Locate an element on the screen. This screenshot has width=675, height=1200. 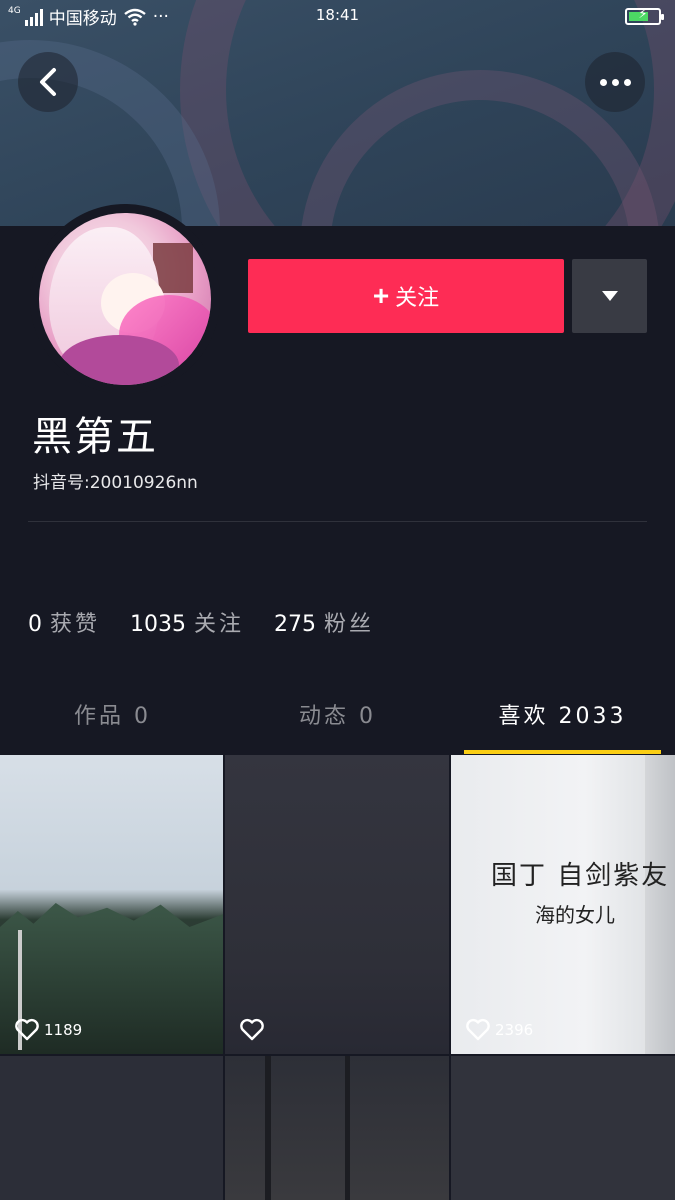
status-bar: 4G 中国移动 ··· 18:41 ⚡ is located at coordinates (337, 17).